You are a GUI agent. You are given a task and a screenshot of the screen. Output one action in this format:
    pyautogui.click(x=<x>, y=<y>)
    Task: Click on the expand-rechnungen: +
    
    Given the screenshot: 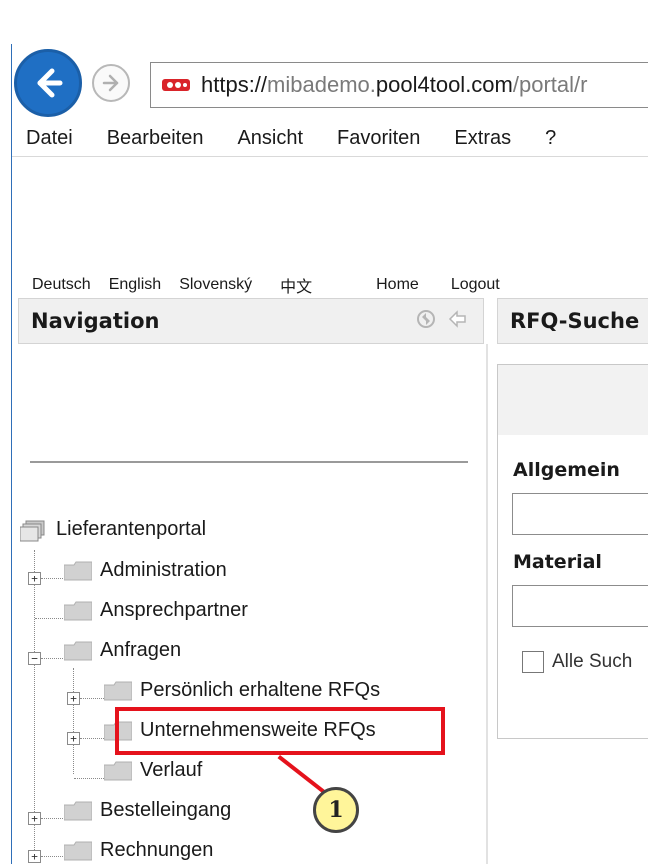 What is the action you would take?
    pyautogui.click(x=34, y=856)
    